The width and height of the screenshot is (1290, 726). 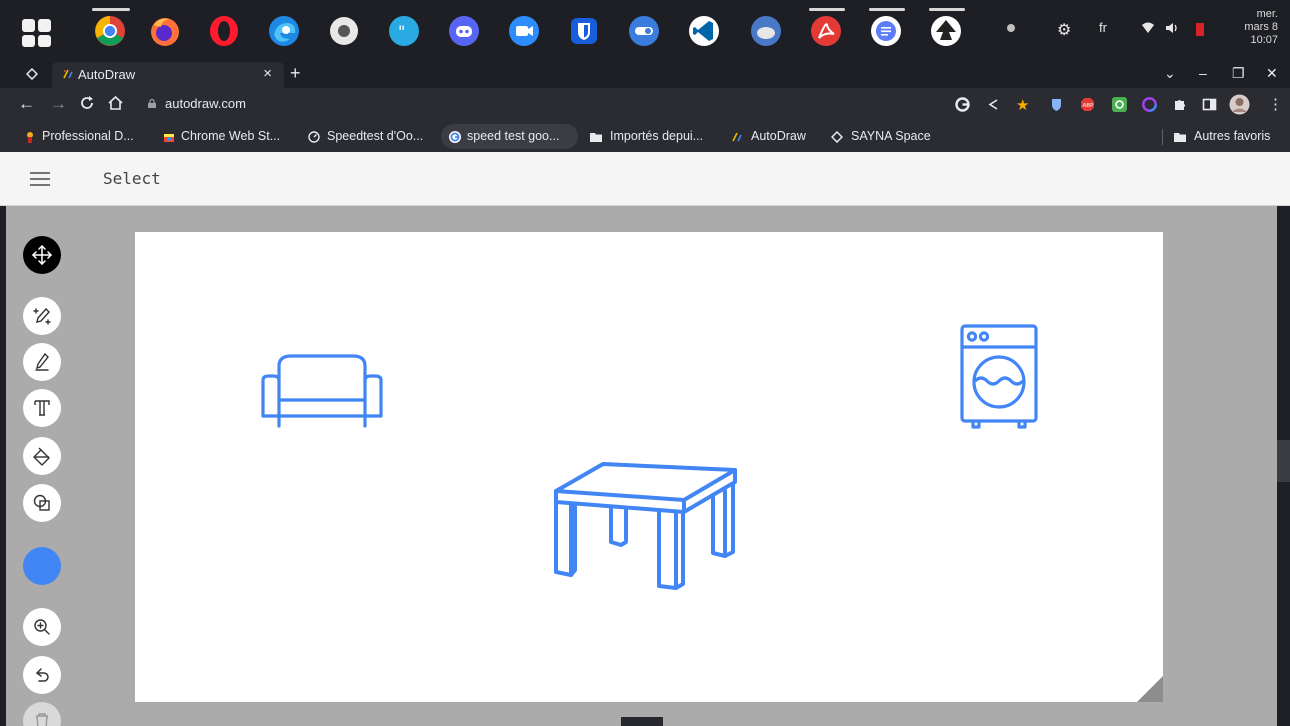 I want to click on table-drawing, so click(x=645, y=527).